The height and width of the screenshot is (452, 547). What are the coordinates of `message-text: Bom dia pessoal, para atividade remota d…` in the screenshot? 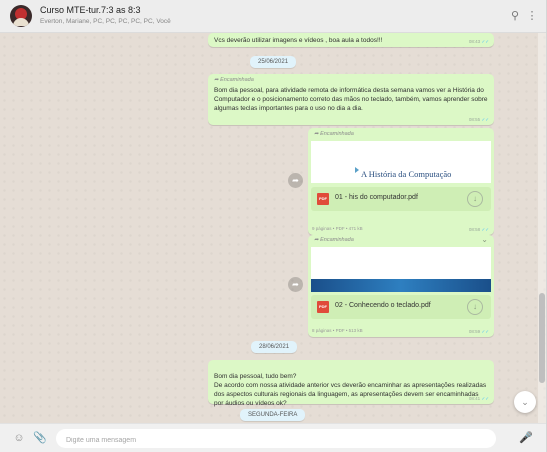 It's located at (351, 99).